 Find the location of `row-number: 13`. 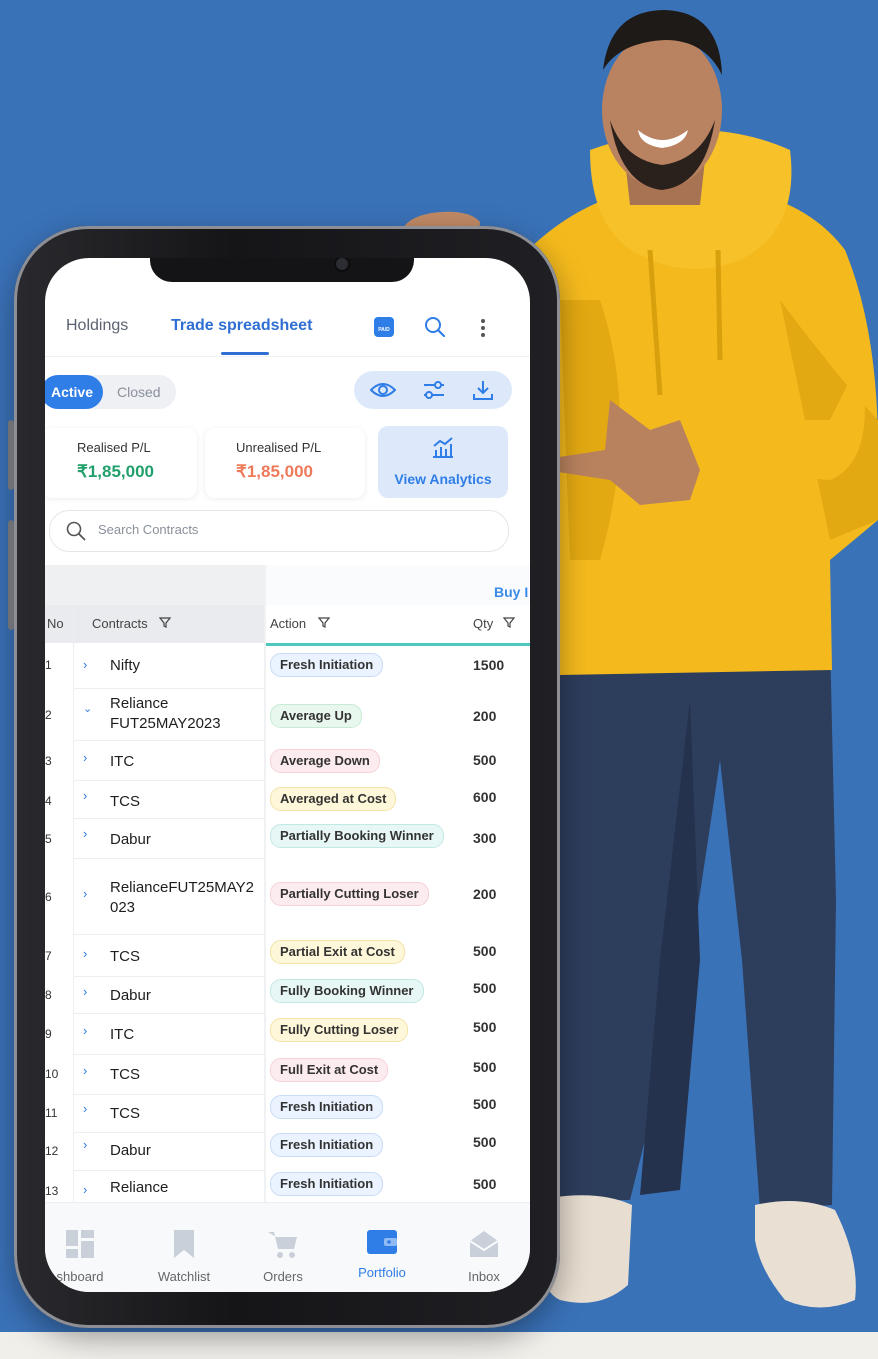

row-number: 13 is located at coordinates (52, 1191).